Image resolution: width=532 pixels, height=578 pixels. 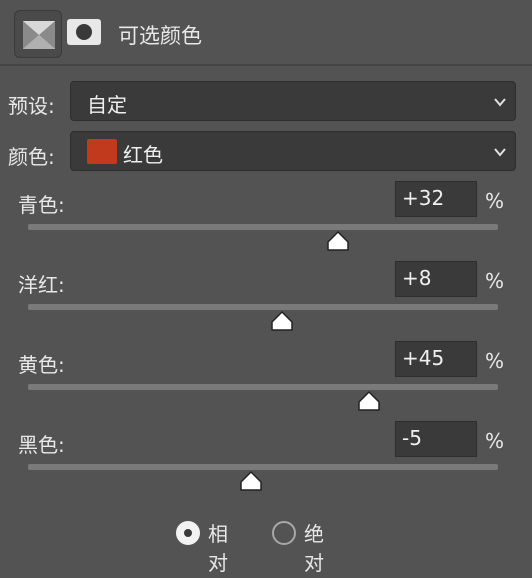 I want to click on magenta-slider-track, so click(x=263, y=307).